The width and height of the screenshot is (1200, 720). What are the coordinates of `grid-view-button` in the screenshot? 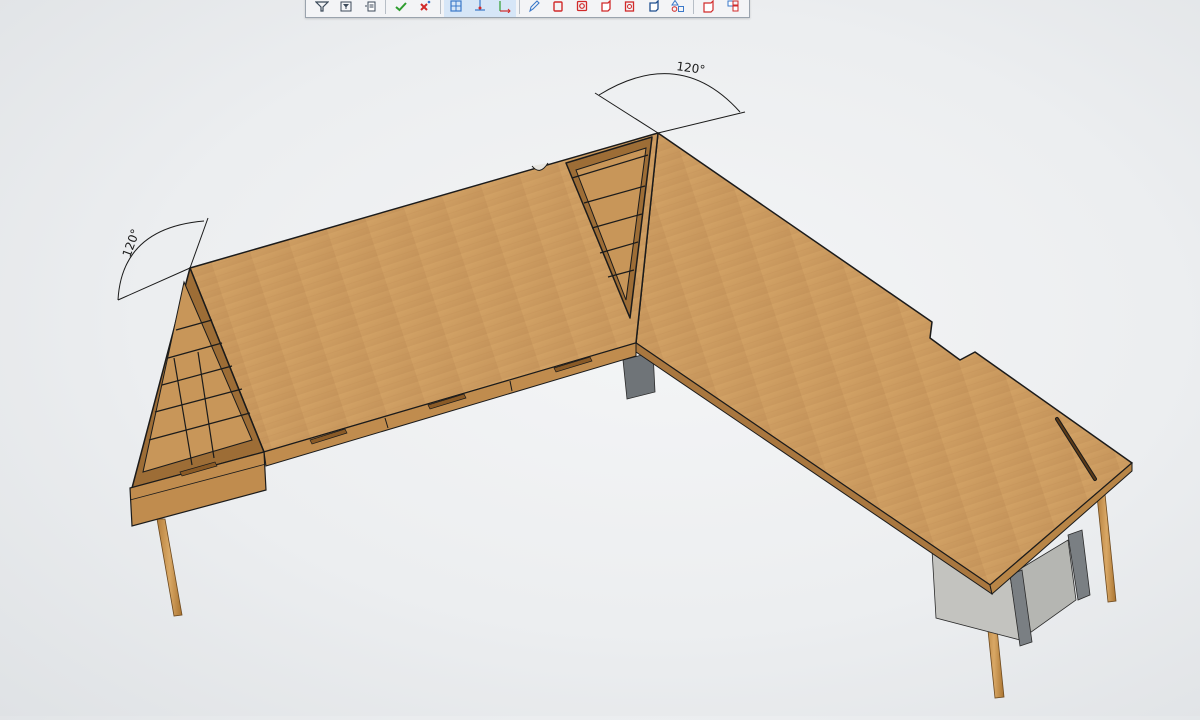 It's located at (456, 7).